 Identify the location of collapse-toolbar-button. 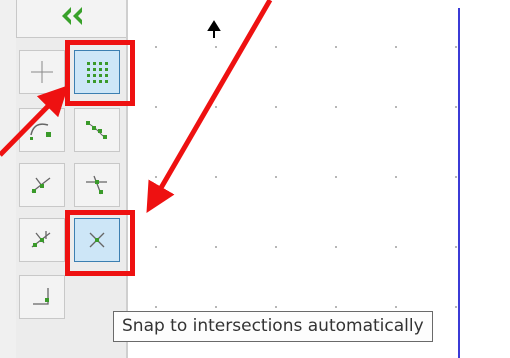
(72, 19).